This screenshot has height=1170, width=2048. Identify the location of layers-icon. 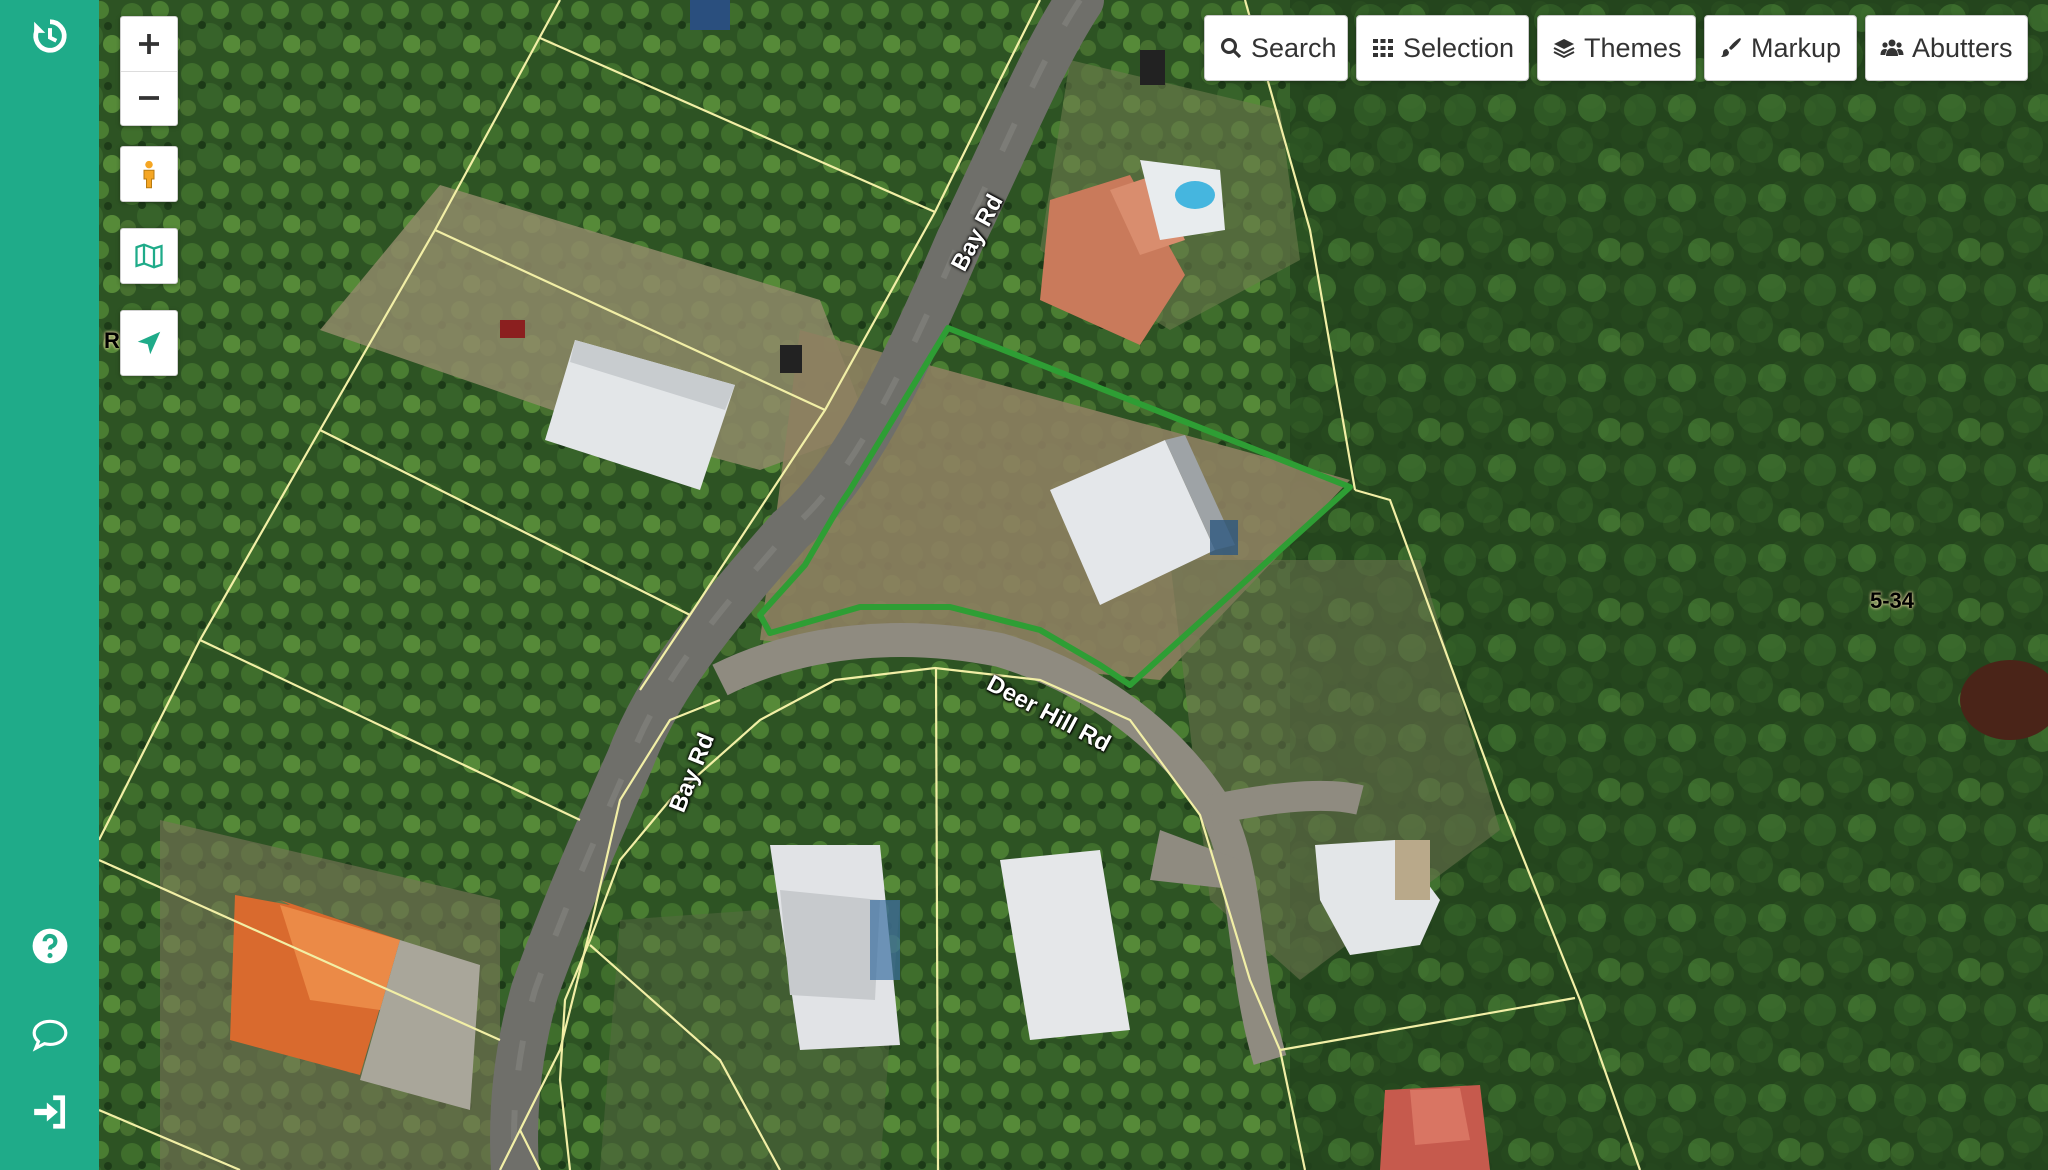
(1564, 49).